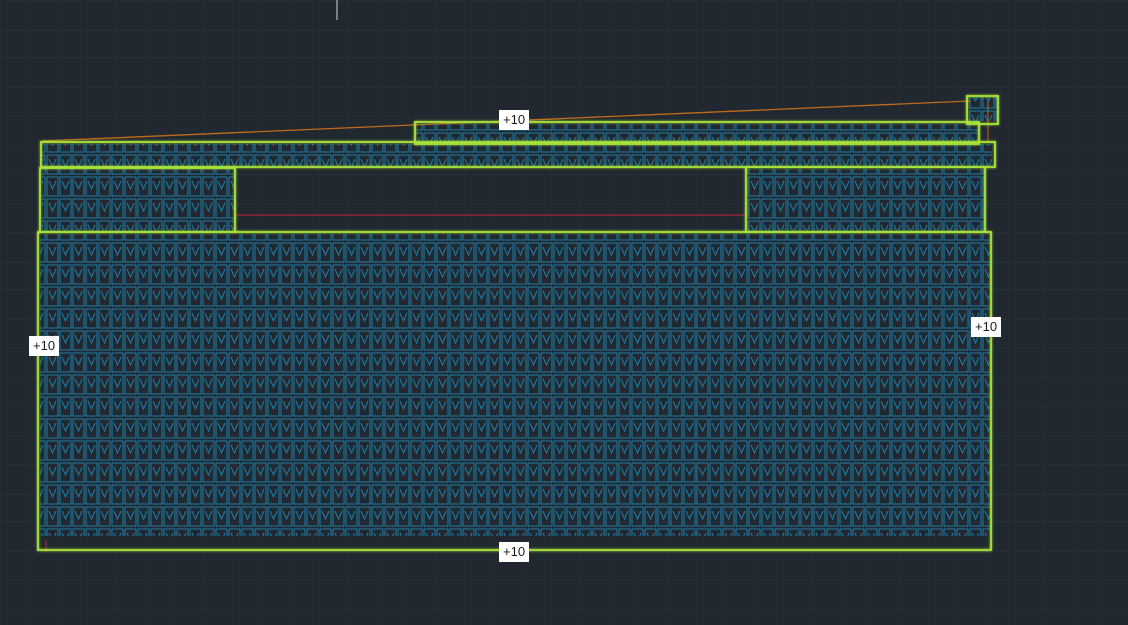 The image size is (1128, 625). What do you see at coordinates (44, 346) in the screenshot?
I see `level-tag-left: +10` at bounding box center [44, 346].